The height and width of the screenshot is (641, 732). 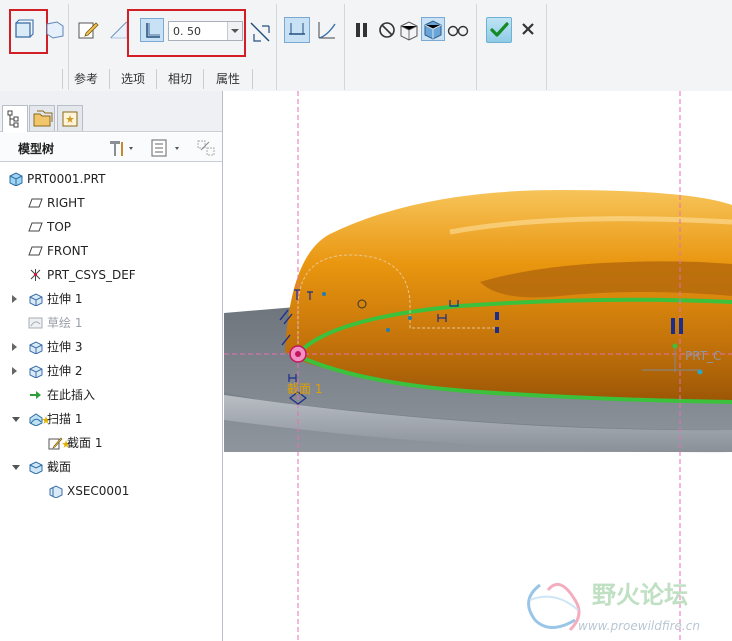 I want to click on tab-favorites, so click(x=70, y=118).